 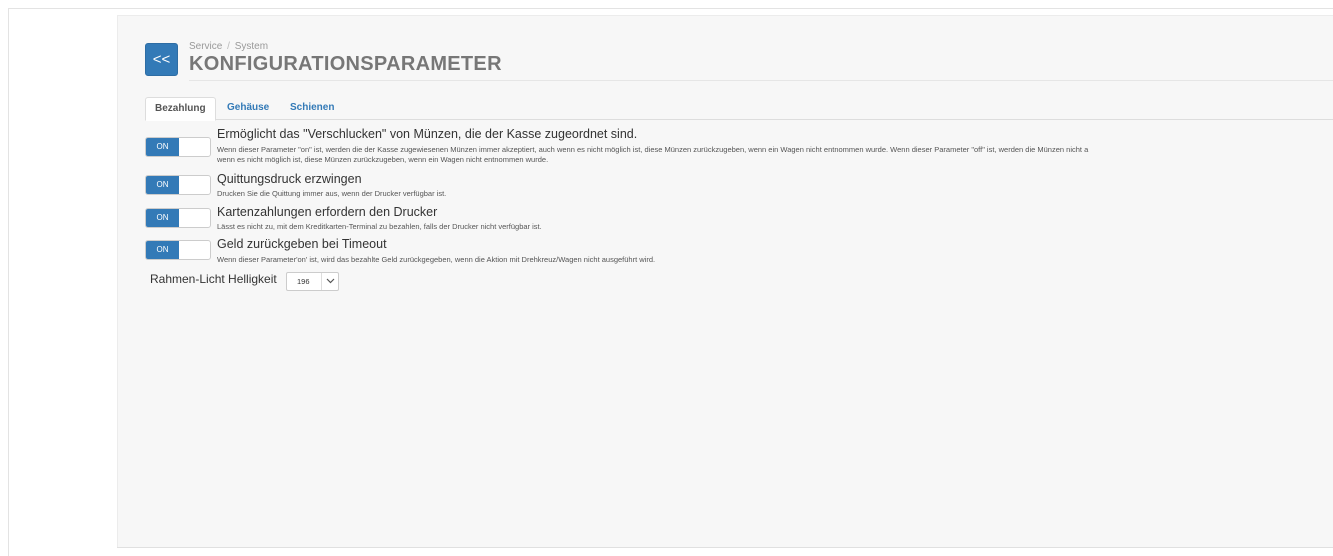 I want to click on brightness-select: 196, so click(x=312, y=281).